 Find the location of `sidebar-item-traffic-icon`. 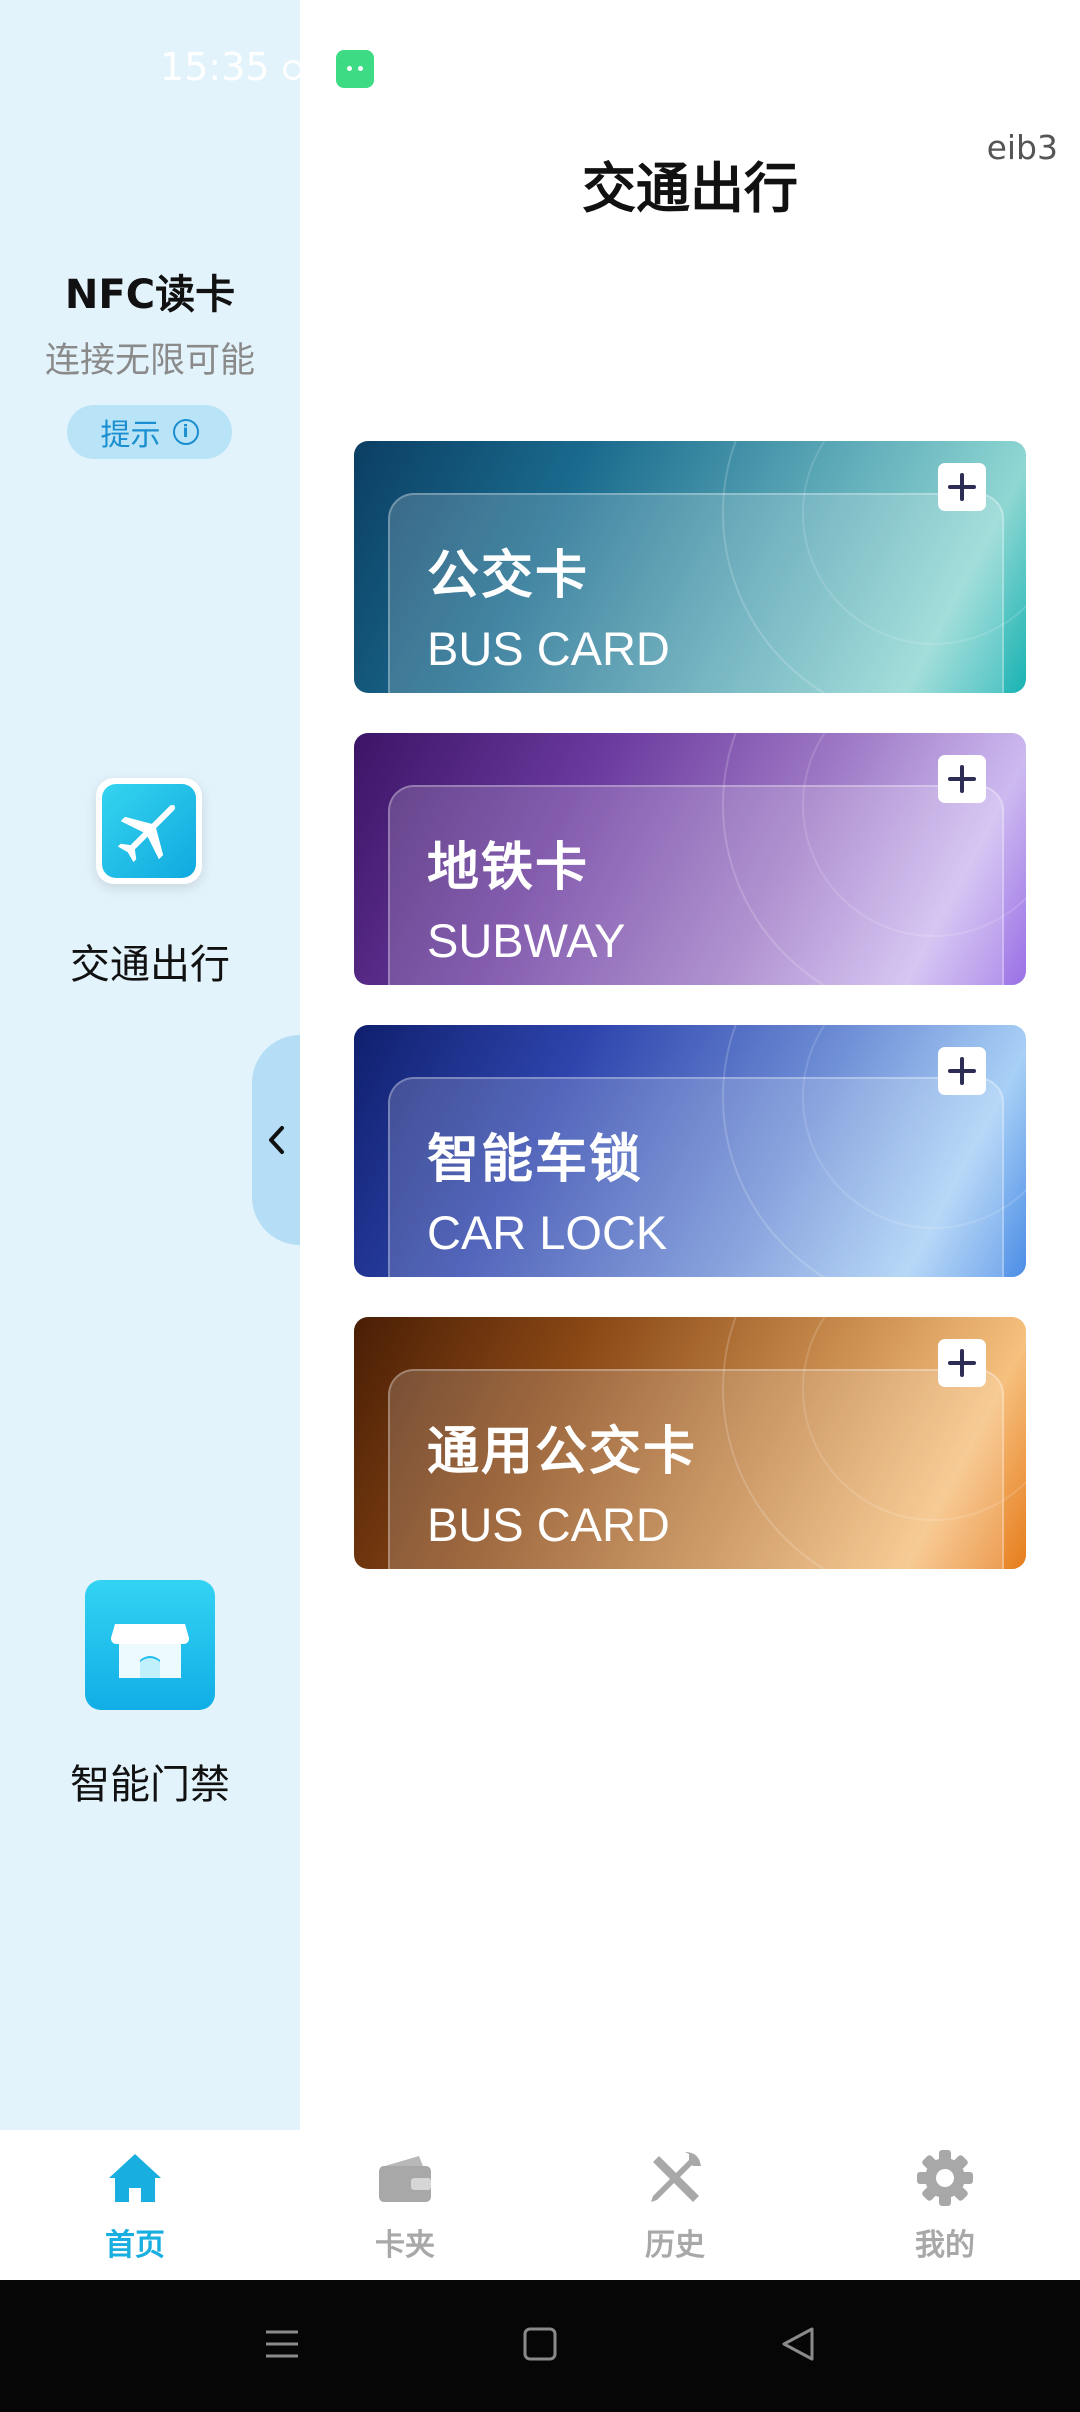

sidebar-item-traffic-icon is located at coordinates (149, 831).